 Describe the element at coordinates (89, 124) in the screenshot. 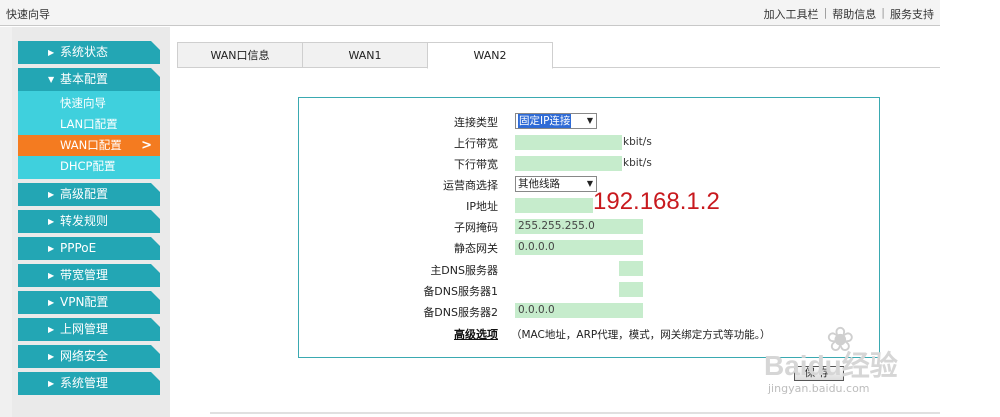

I see `sidebar-subitem-lan-config: LAN口配置` at that location.